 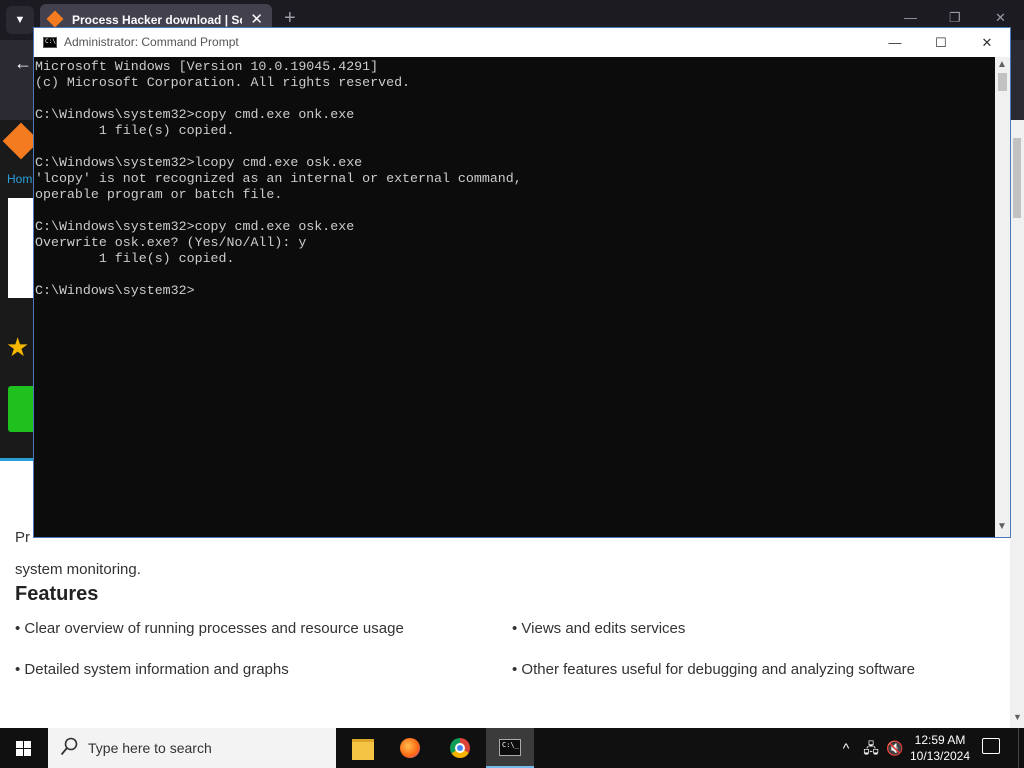 I want to click on notification-center-icon, so click(x=991, y=746).